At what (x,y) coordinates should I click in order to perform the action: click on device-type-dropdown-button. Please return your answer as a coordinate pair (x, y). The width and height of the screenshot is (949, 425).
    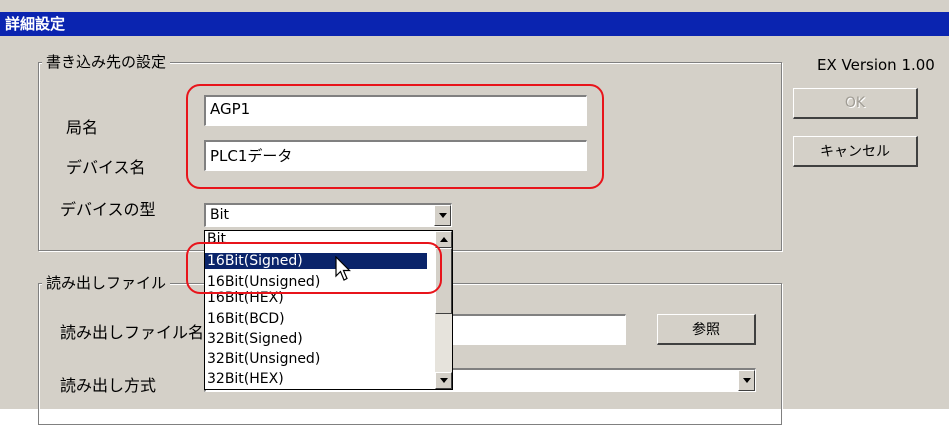
    Looking at the image, I should click on (442, 215).